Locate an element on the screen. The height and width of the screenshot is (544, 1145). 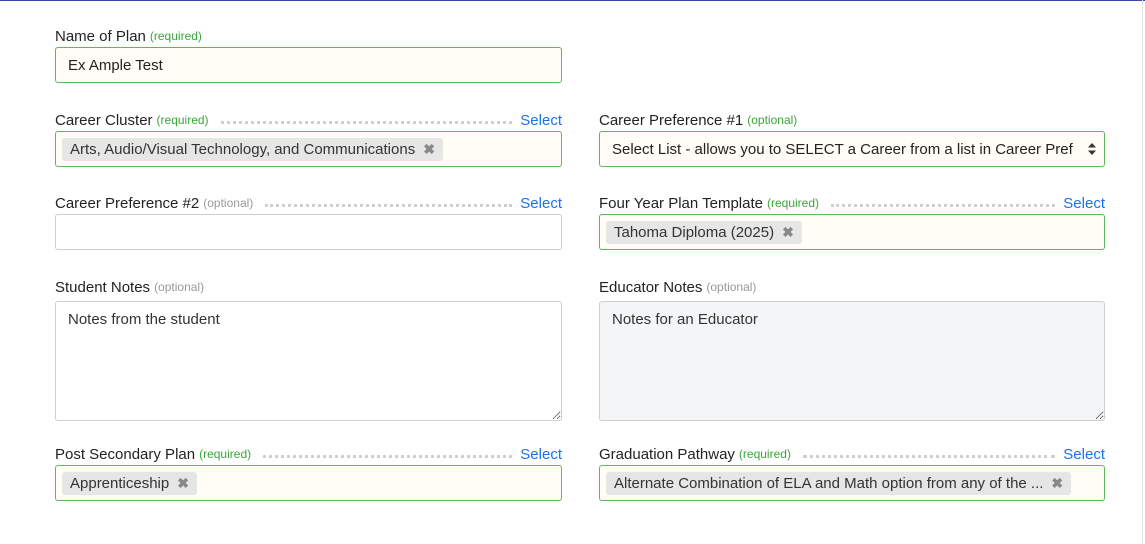
post-secondary-chip: Apprenticeship ✖ is located at coordinates (129, 483).